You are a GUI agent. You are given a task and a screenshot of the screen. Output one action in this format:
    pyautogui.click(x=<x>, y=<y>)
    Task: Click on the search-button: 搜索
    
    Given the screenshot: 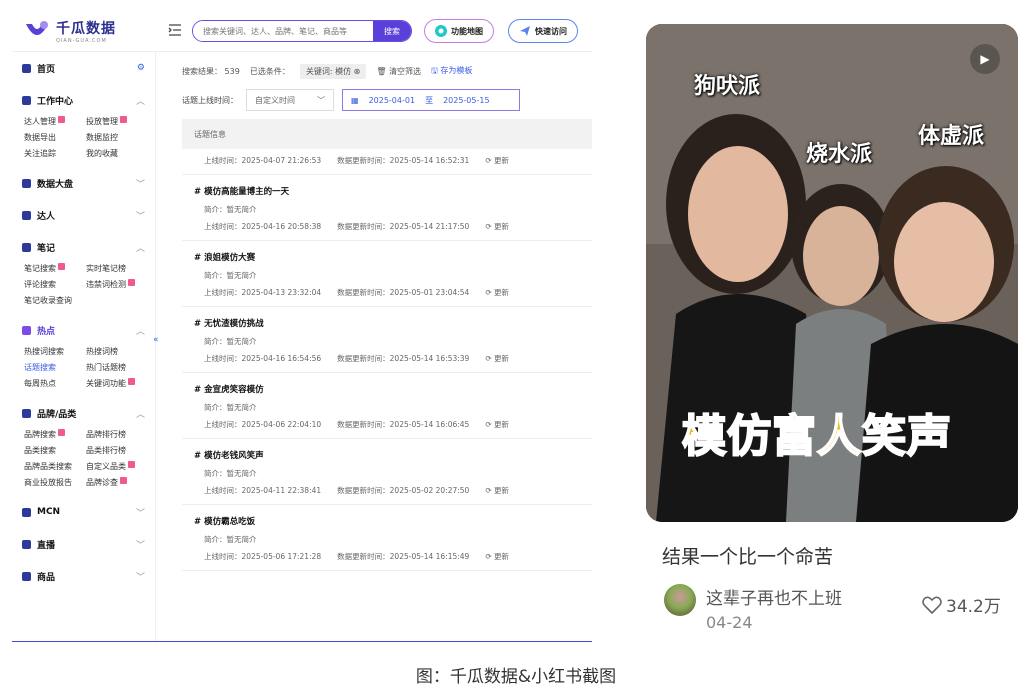 What is the action you would take?
    pyautogui.click(x=392, y=31)
    